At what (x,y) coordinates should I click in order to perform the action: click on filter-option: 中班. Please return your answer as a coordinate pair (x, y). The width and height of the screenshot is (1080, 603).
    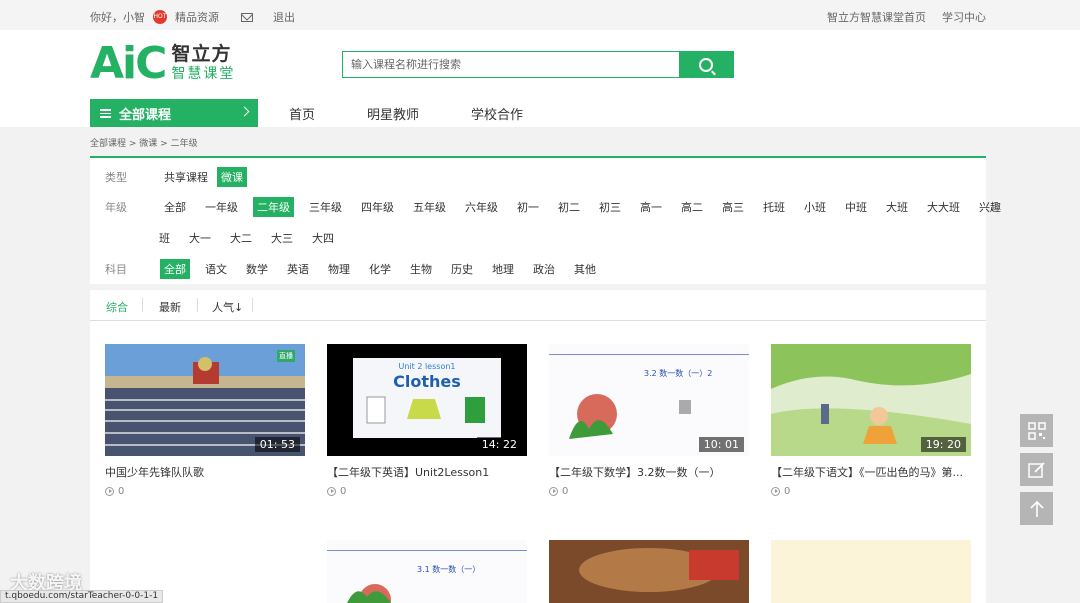
    Looking at the image, I should click on (856, 207).